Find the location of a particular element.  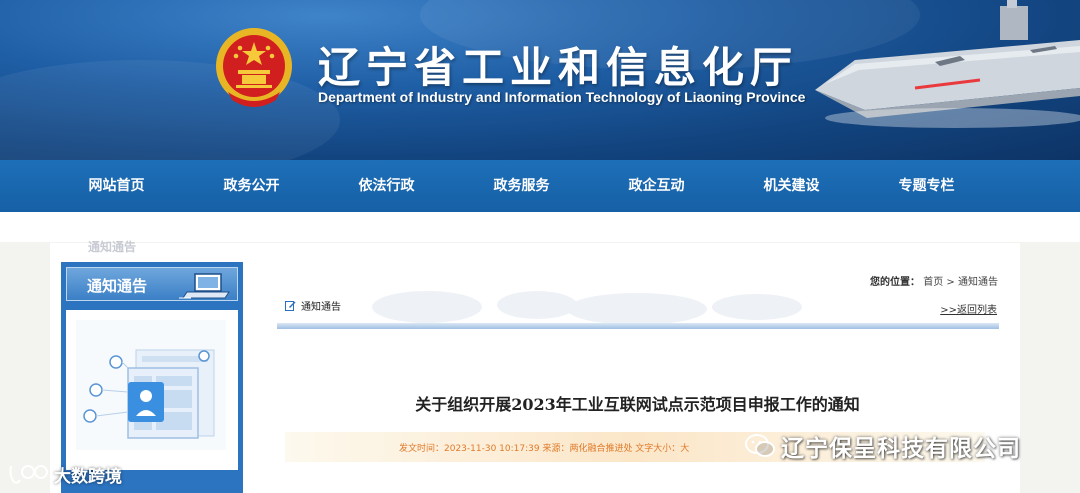

edit-icon is located at coordinates (290, 306).